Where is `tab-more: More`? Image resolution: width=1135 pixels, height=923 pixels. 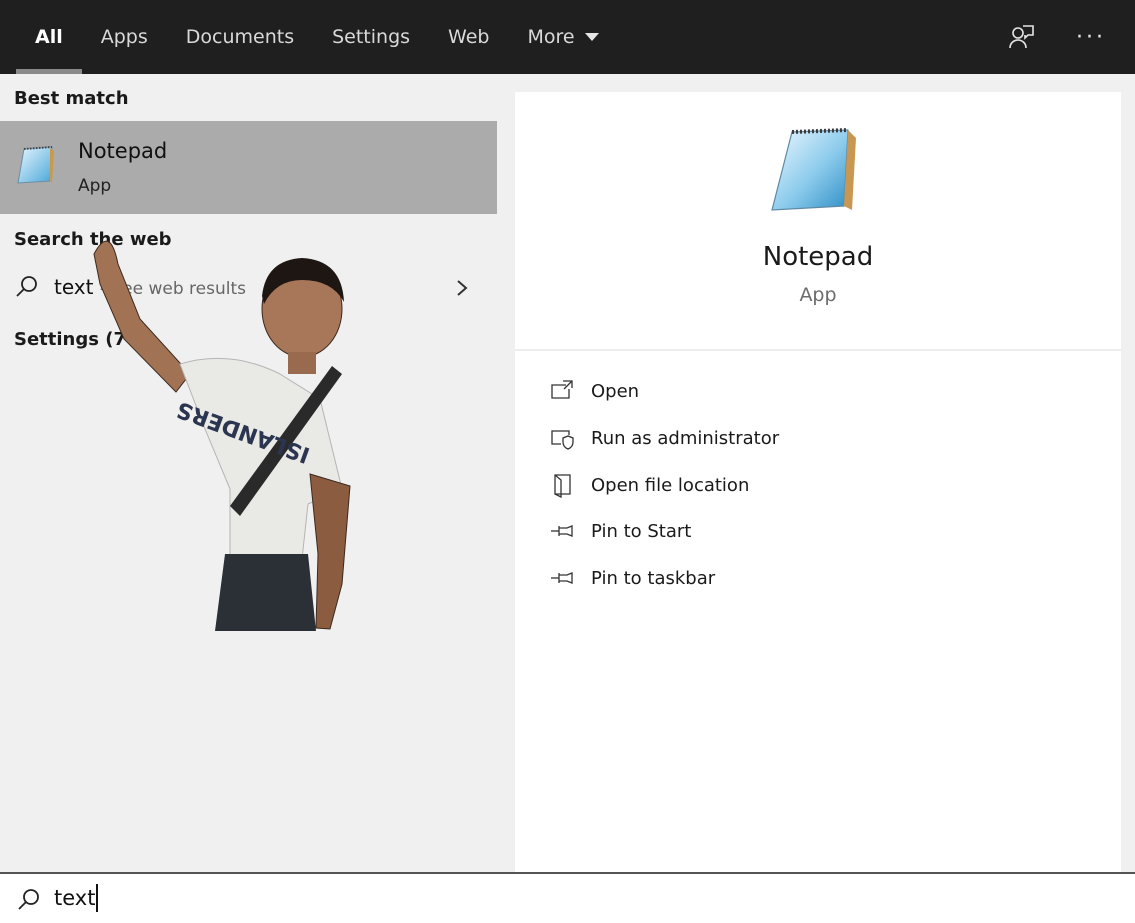
tab-more: More is located at coordinates (562, 37).